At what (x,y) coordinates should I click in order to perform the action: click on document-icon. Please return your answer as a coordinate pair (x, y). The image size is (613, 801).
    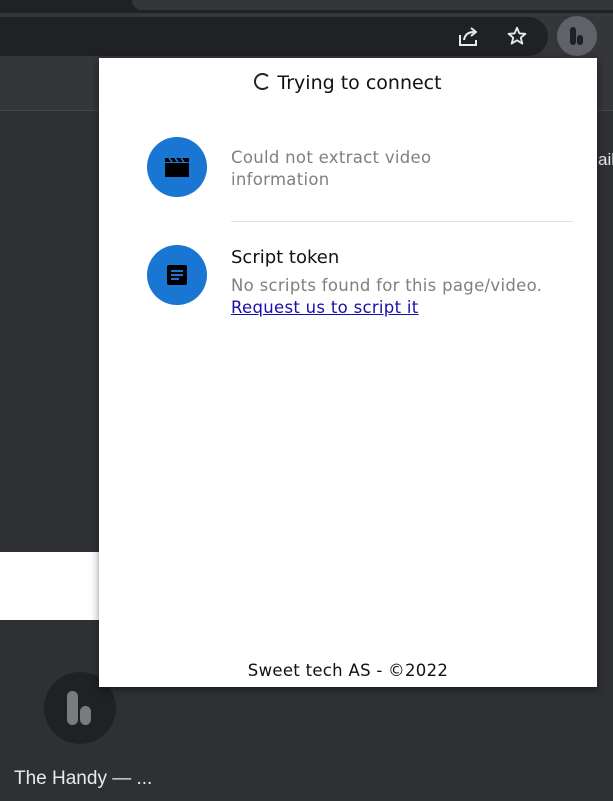
    Looking at the image, I should click on (177, 275).